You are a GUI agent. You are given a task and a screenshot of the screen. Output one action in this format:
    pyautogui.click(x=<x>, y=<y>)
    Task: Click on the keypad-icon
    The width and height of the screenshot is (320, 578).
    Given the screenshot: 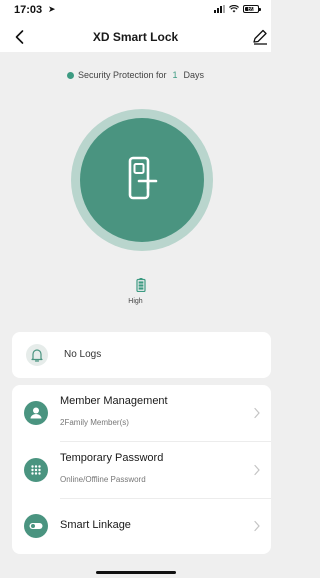 What is the action you would take?
    pyautogui.click(x=36, y=470)
    